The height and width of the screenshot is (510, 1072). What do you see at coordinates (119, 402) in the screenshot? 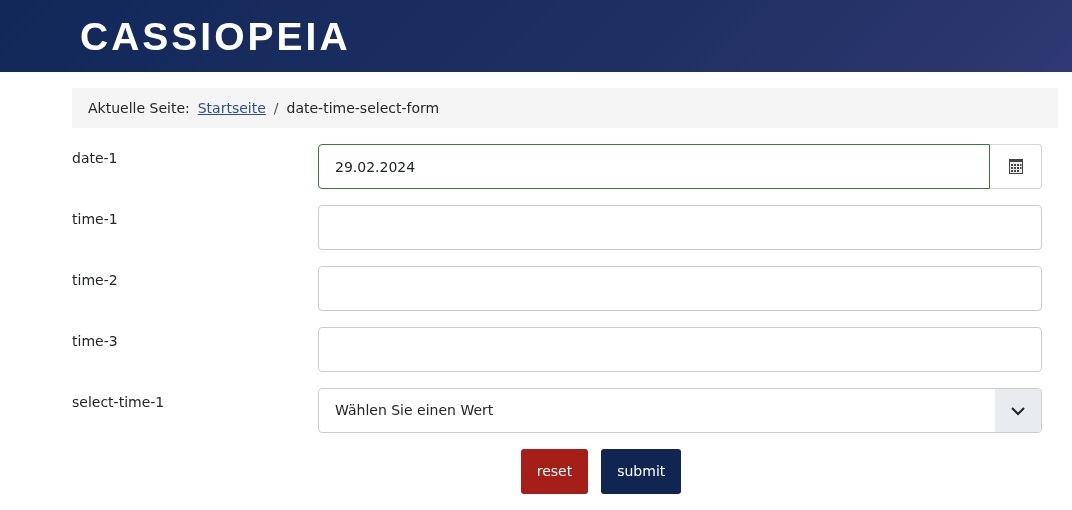
I see `field-label: select-time-1` at bounding box center [119, 402].